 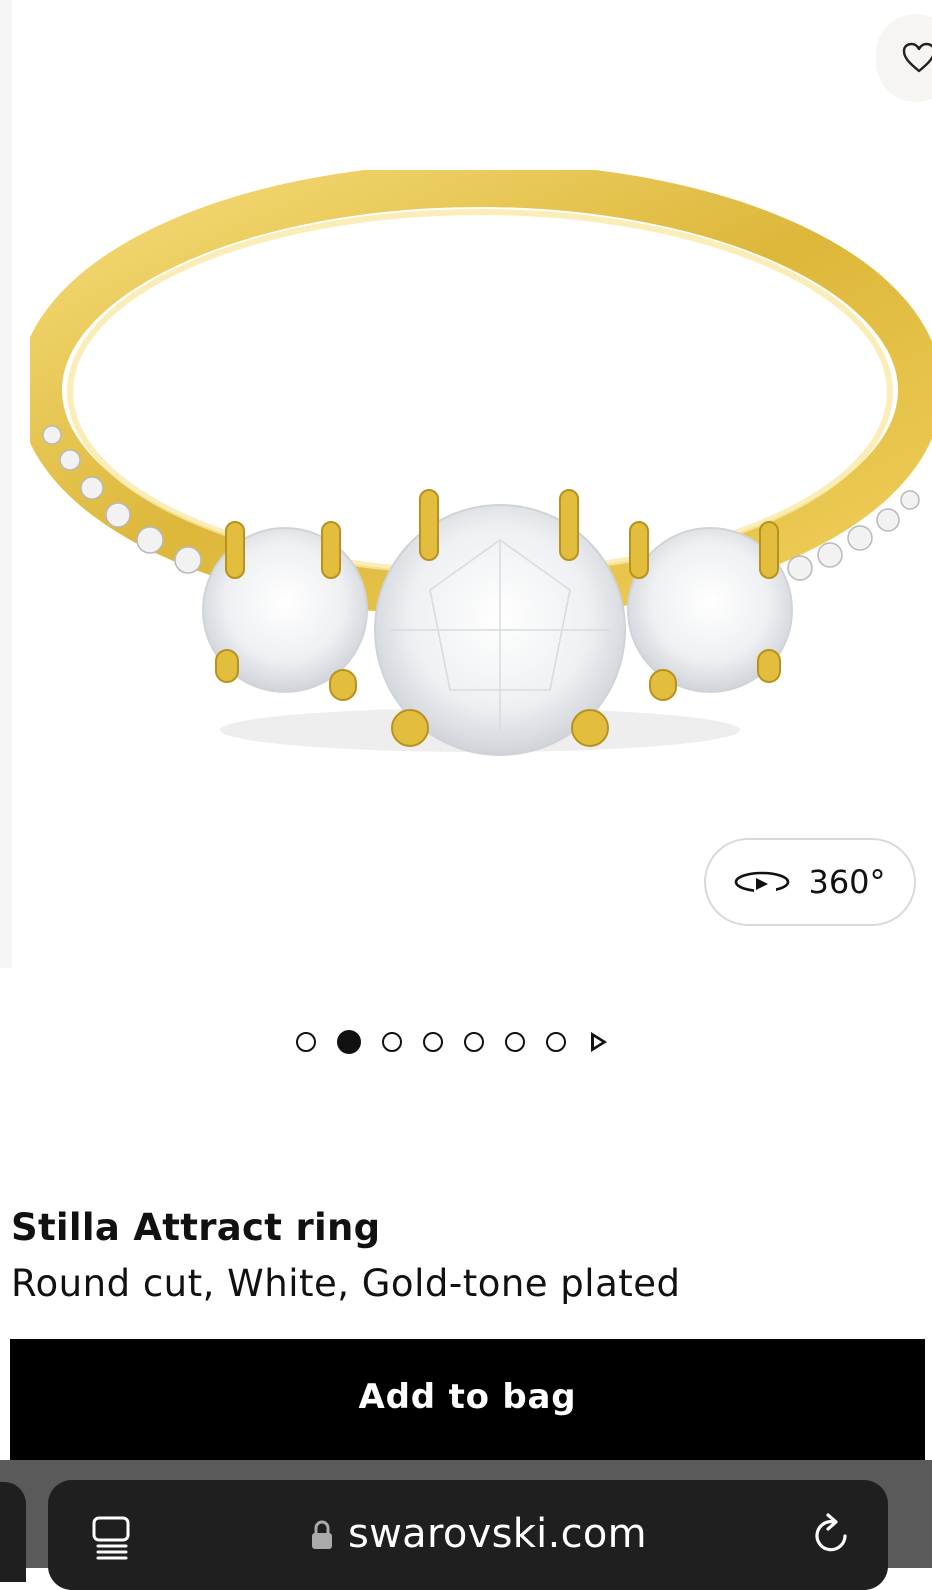 I want to click on reload-icon, so click(x=832, y=1536).